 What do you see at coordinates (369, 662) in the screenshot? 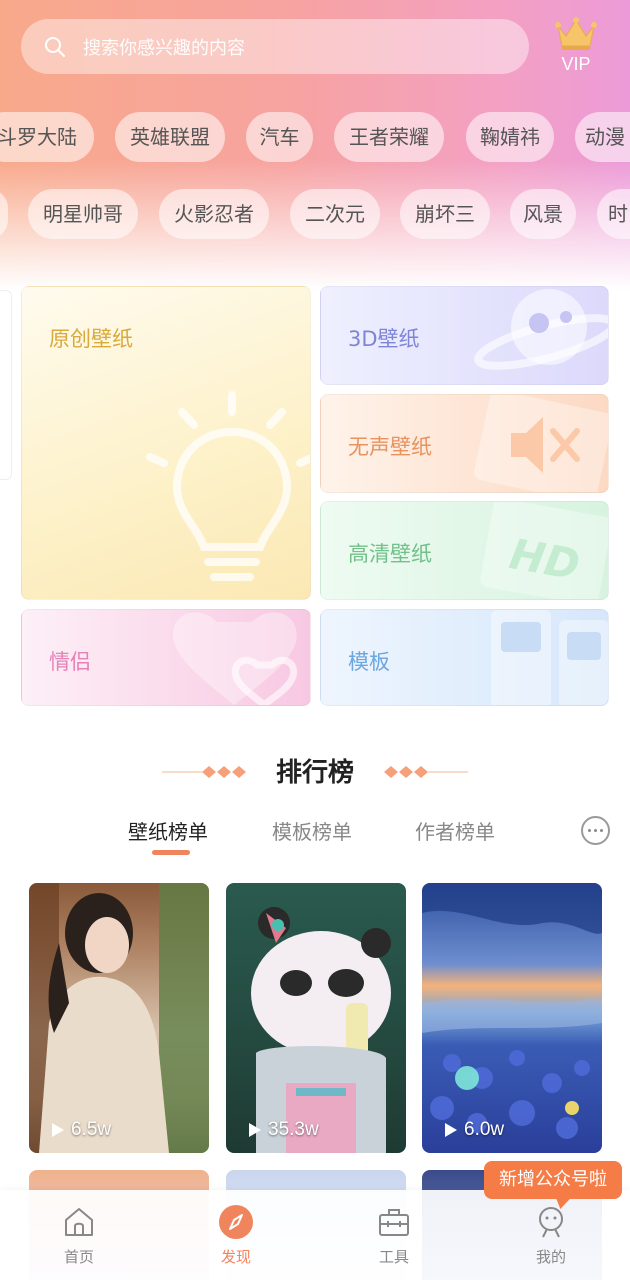
I see `card-template-label: 模板` at bounding box center [369, 662].